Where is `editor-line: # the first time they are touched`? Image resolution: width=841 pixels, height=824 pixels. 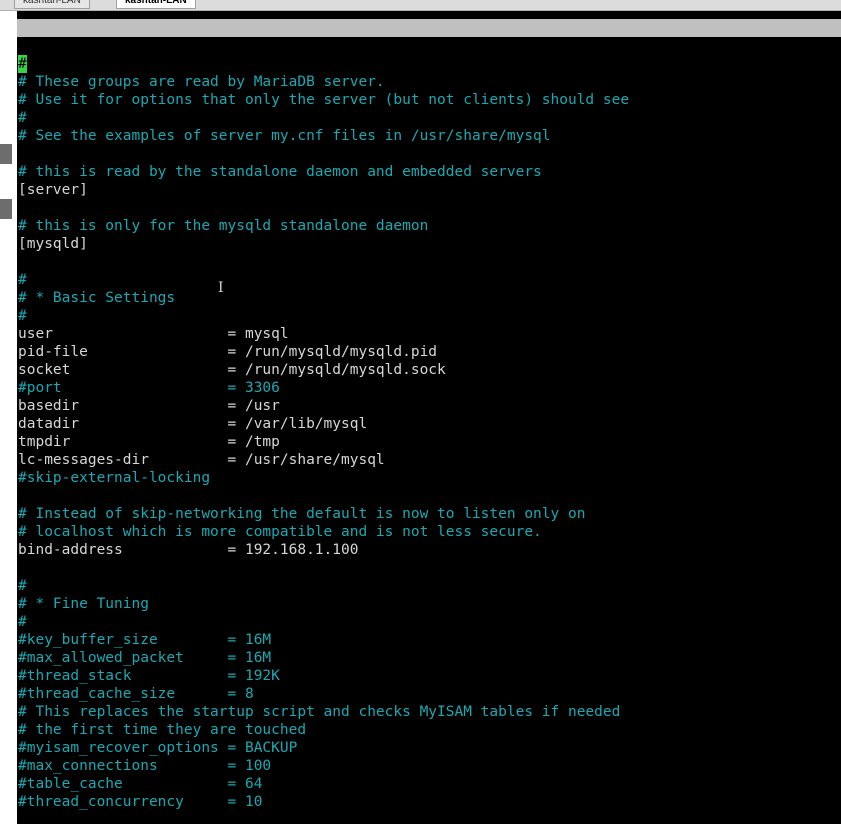 editor-line: # the first time they are touched is located at coordinates (162, 730).